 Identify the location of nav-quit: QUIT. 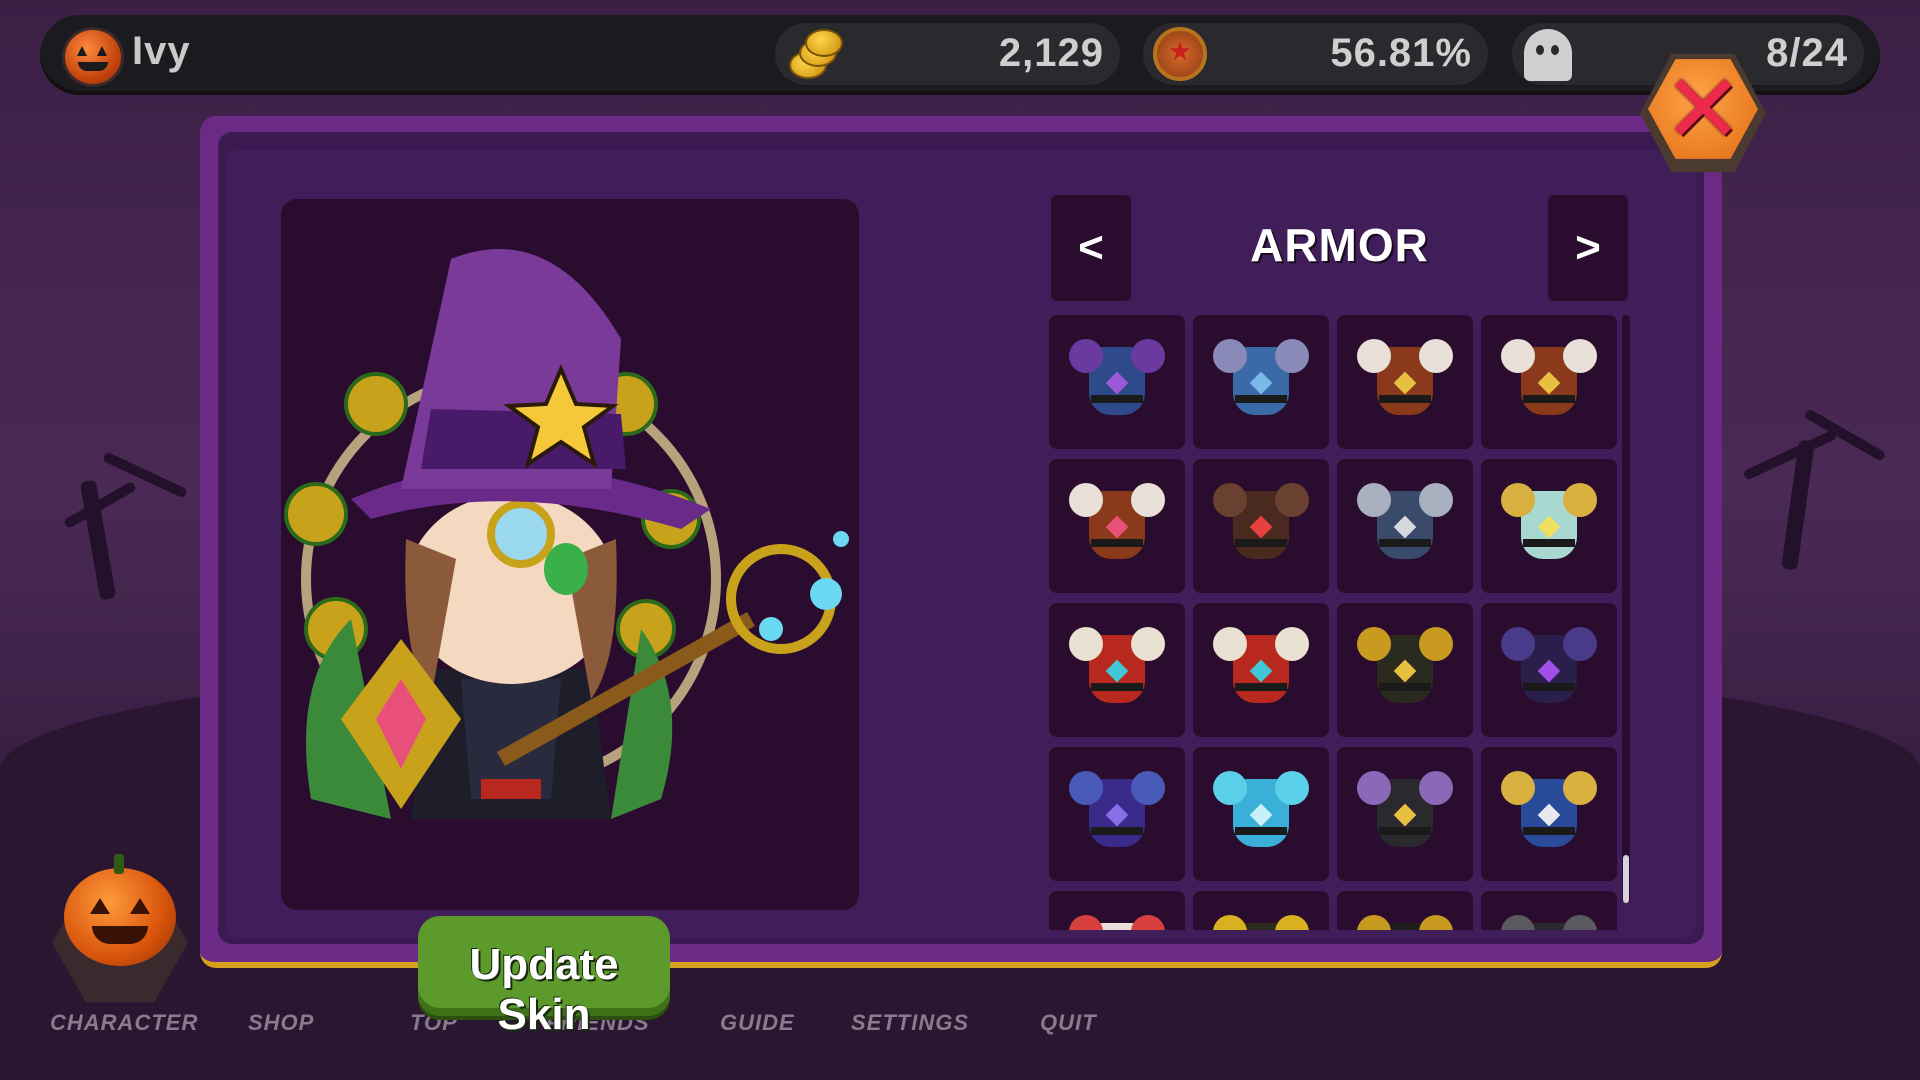
(1068, 1023).